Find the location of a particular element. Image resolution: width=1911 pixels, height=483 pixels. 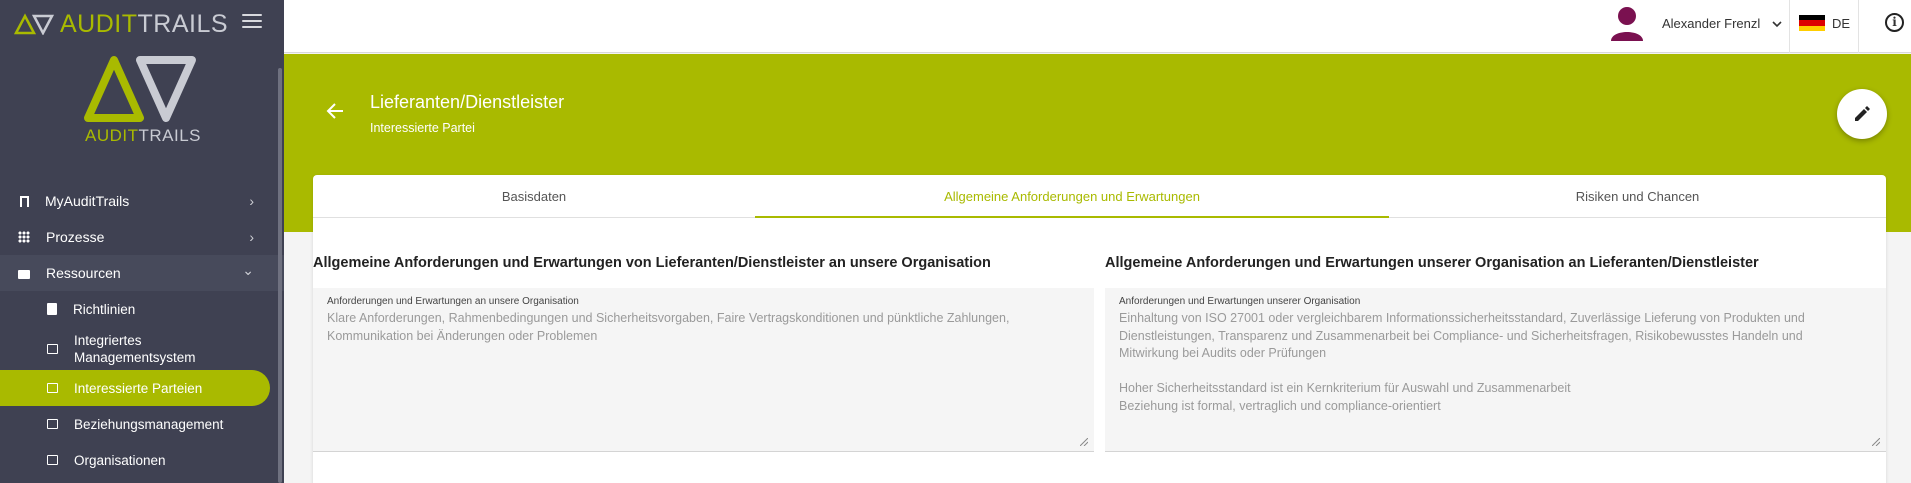

sidebar-subitem-organisationen: Organisationen is located at coordinates (142, 460).